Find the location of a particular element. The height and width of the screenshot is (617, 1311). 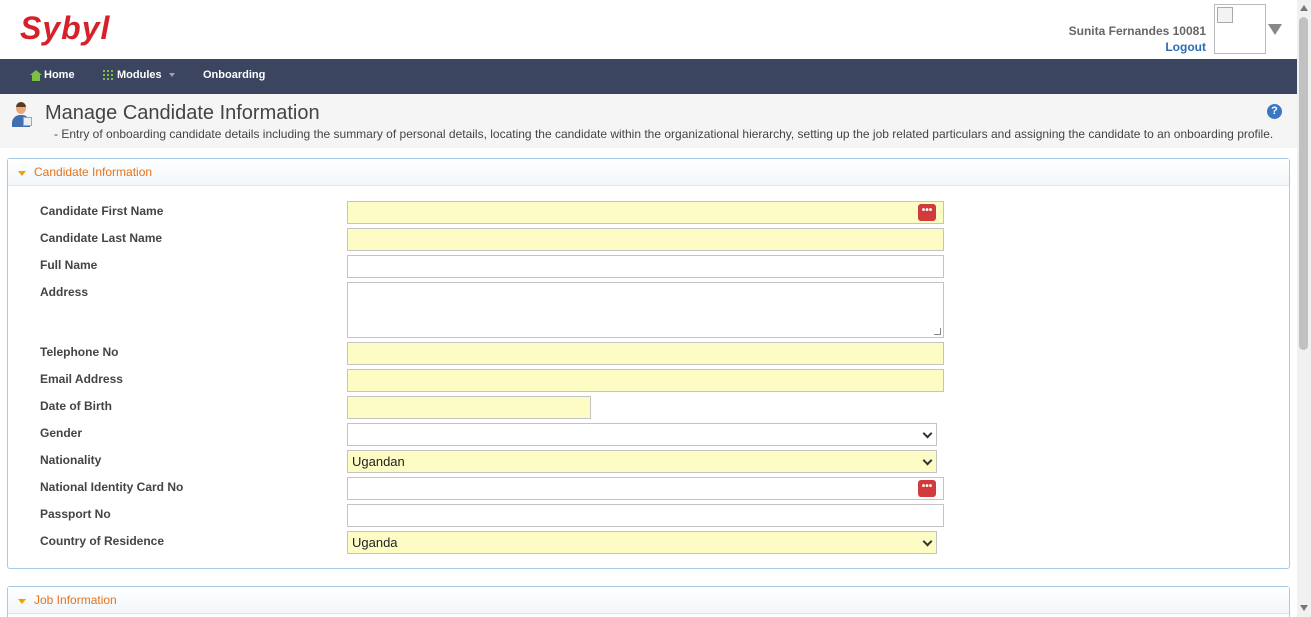

last-name-label: Candidate Last Name is located at coordinates (101, 238).